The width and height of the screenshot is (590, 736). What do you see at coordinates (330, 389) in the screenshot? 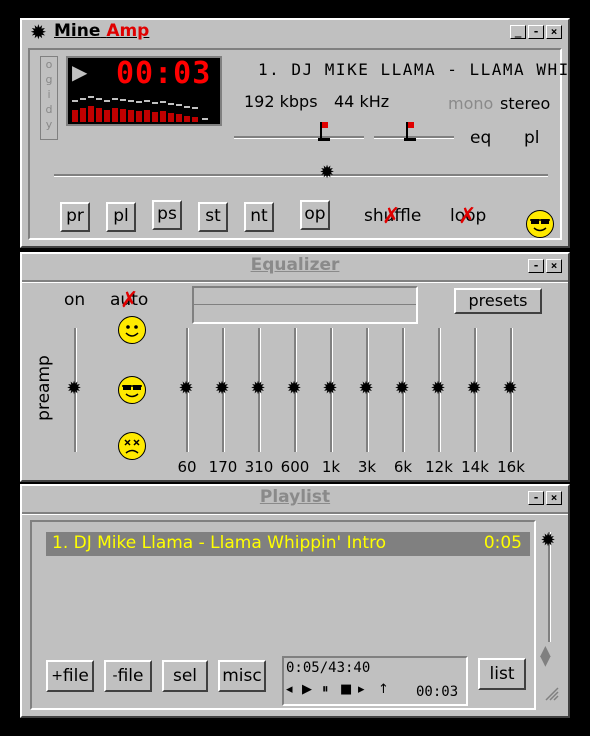
I see `band-handle-1k-icon: ✹` at bounding box center [330, 389].